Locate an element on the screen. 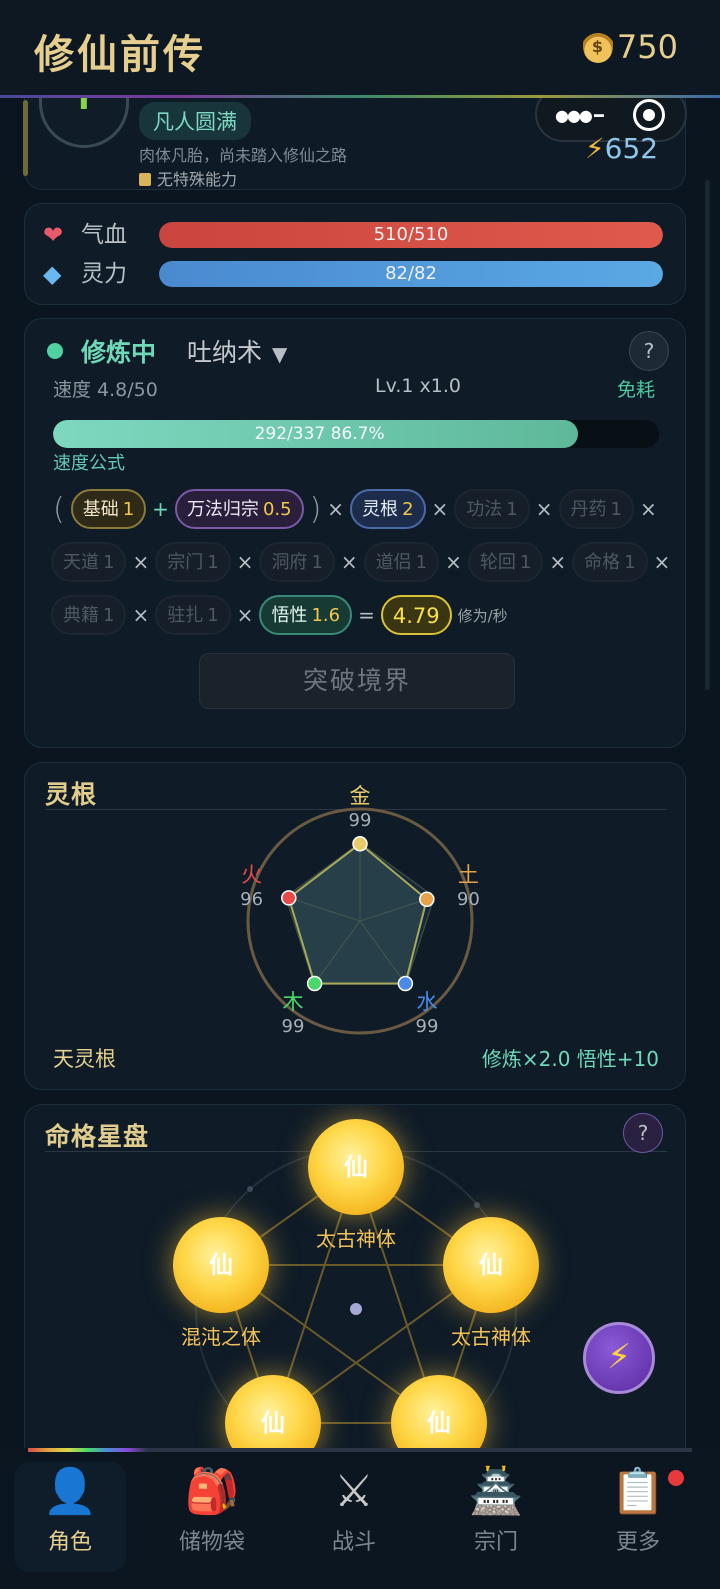  mp-bar: 82/82 is located at coordinates (411, 274).